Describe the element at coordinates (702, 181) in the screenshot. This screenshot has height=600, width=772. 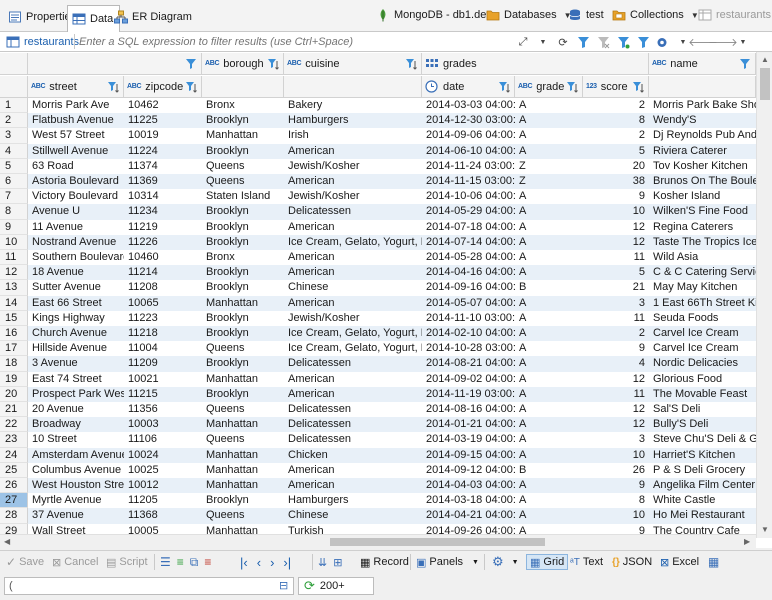
I see `cell-name: Brunos On The Boulevar` at that location.